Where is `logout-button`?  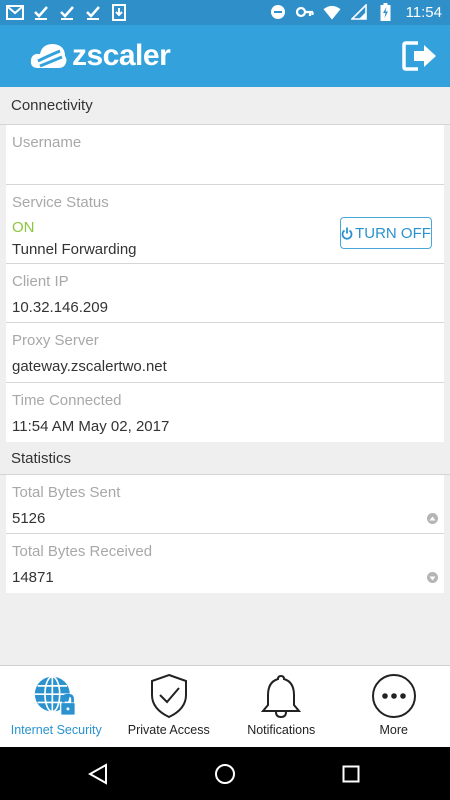 logout-button is located at coordinates (420, 56).